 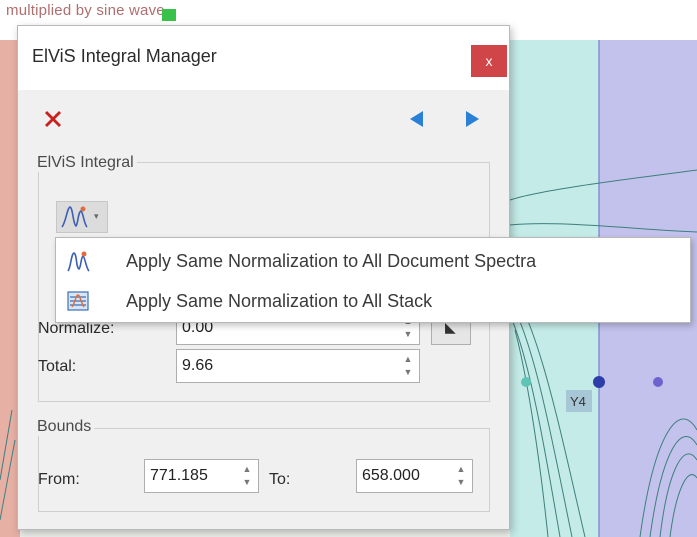 I want to click on dialog-title: ElViS Integral Manager, so click(x=124, y=56).